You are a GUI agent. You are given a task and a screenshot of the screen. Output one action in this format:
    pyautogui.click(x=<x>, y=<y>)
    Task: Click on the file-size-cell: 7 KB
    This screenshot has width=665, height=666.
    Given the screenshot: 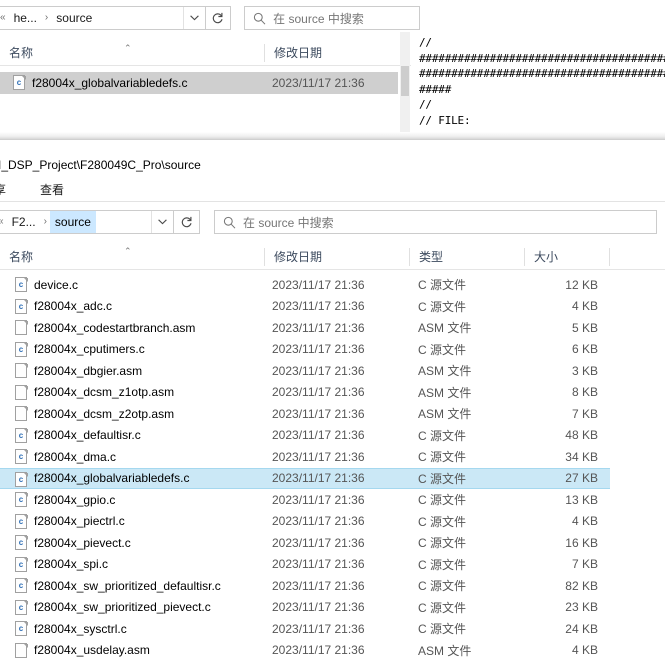 What is the action you would take?
    pyautogui.click(x=584, y=564)
    